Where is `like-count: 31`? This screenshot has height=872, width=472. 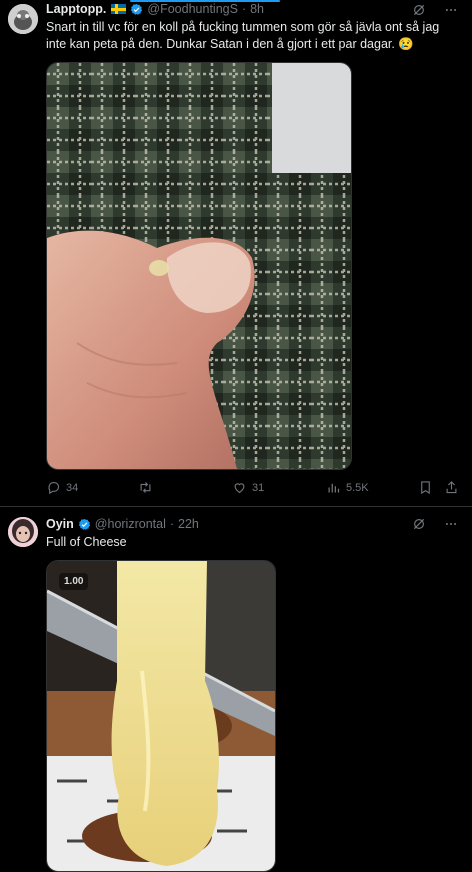 like-count: 31 is located at coordinates (258, 487).